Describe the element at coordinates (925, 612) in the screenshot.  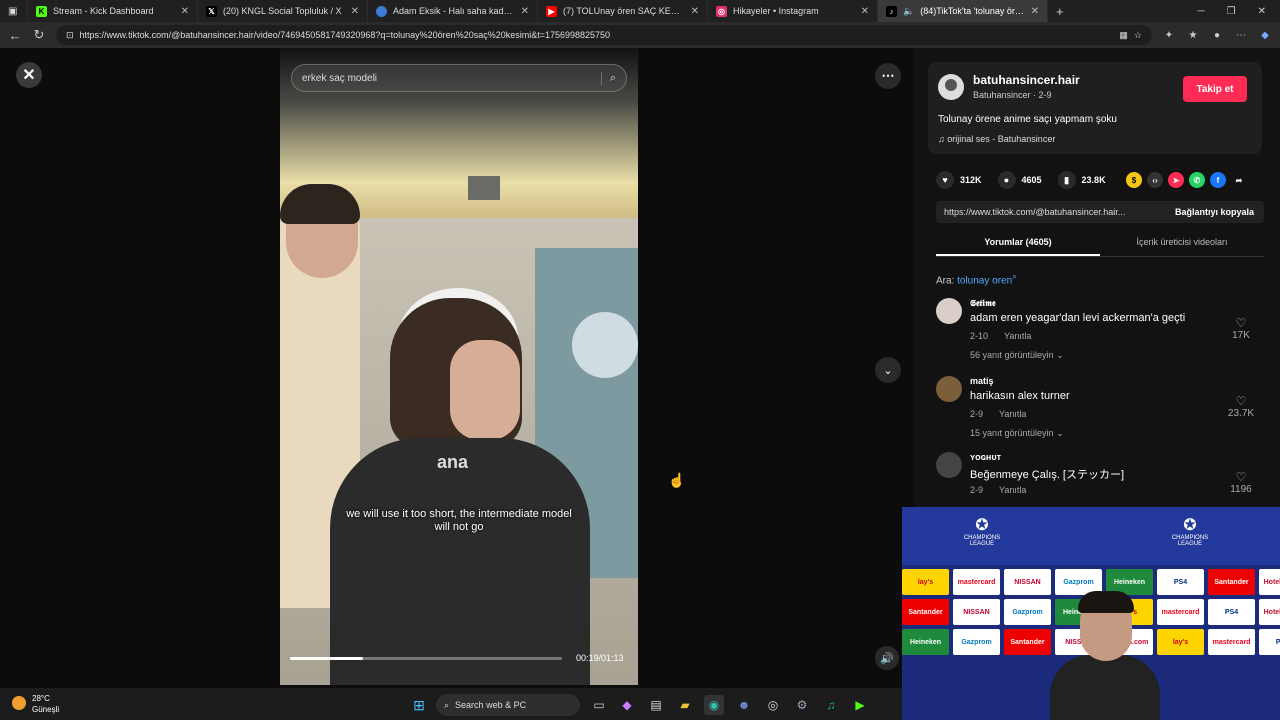
I see `sponsor-logo: Santander` at that location.